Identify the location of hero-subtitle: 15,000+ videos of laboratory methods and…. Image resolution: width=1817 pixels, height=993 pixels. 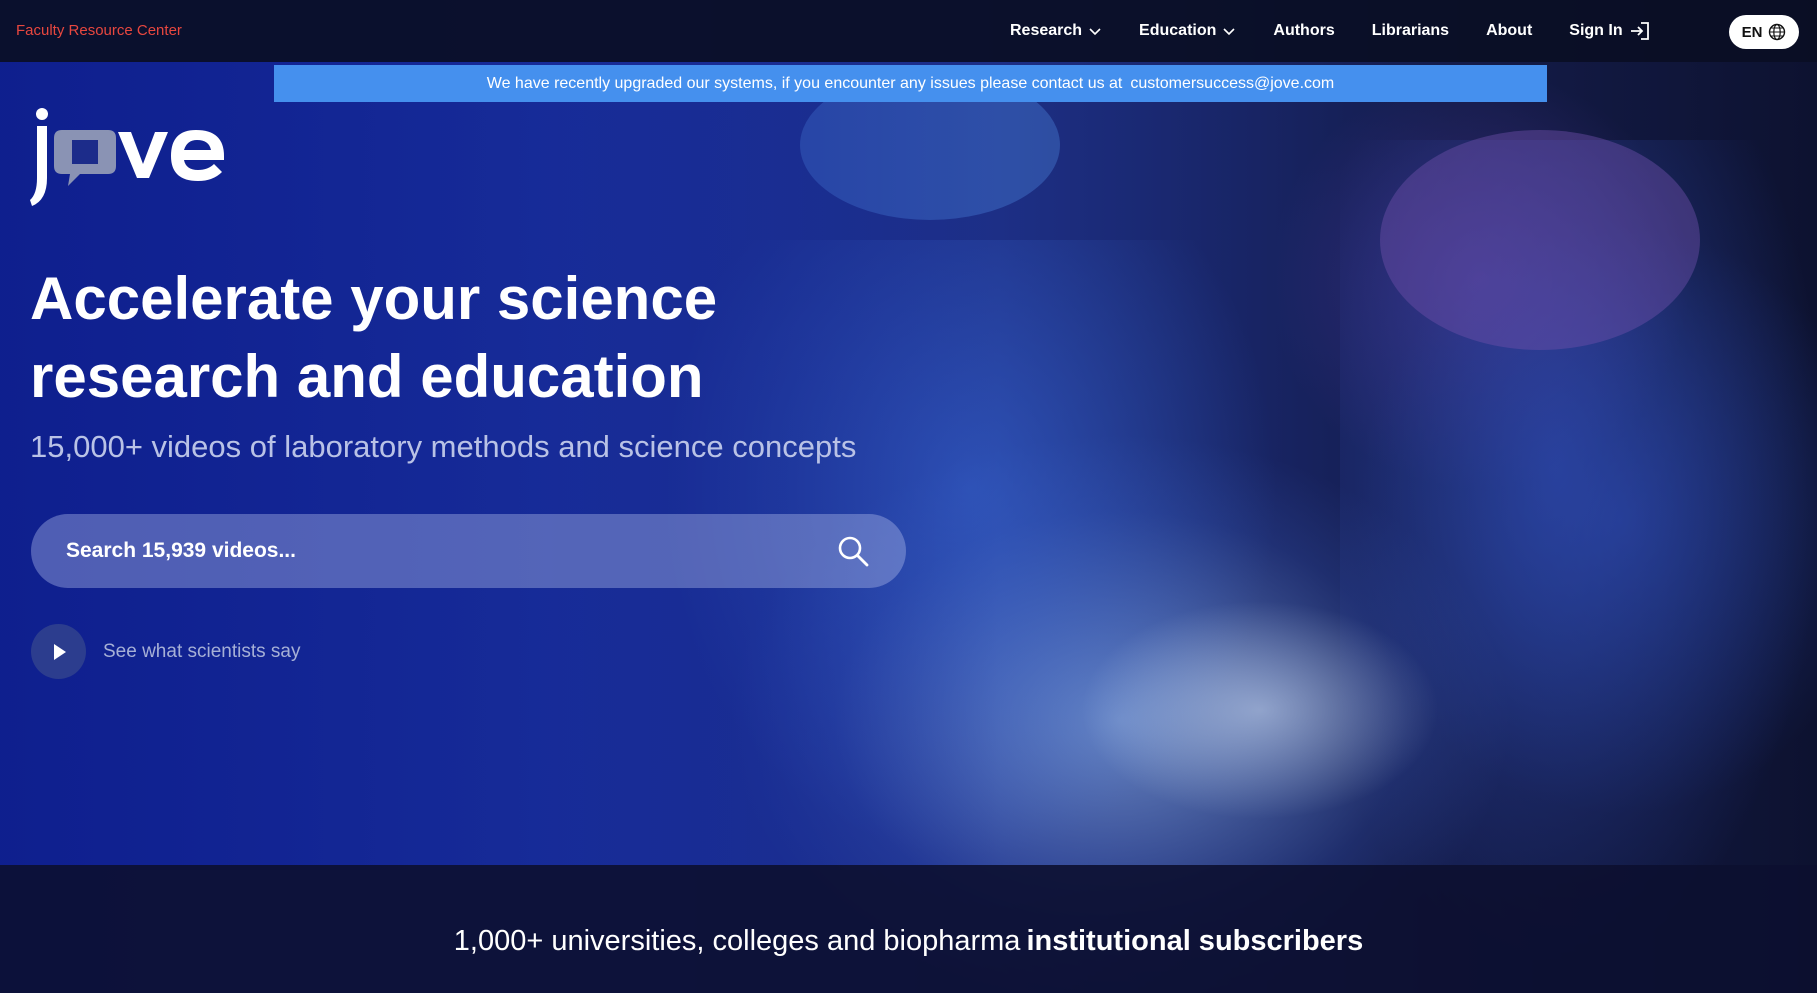
(443, 446).